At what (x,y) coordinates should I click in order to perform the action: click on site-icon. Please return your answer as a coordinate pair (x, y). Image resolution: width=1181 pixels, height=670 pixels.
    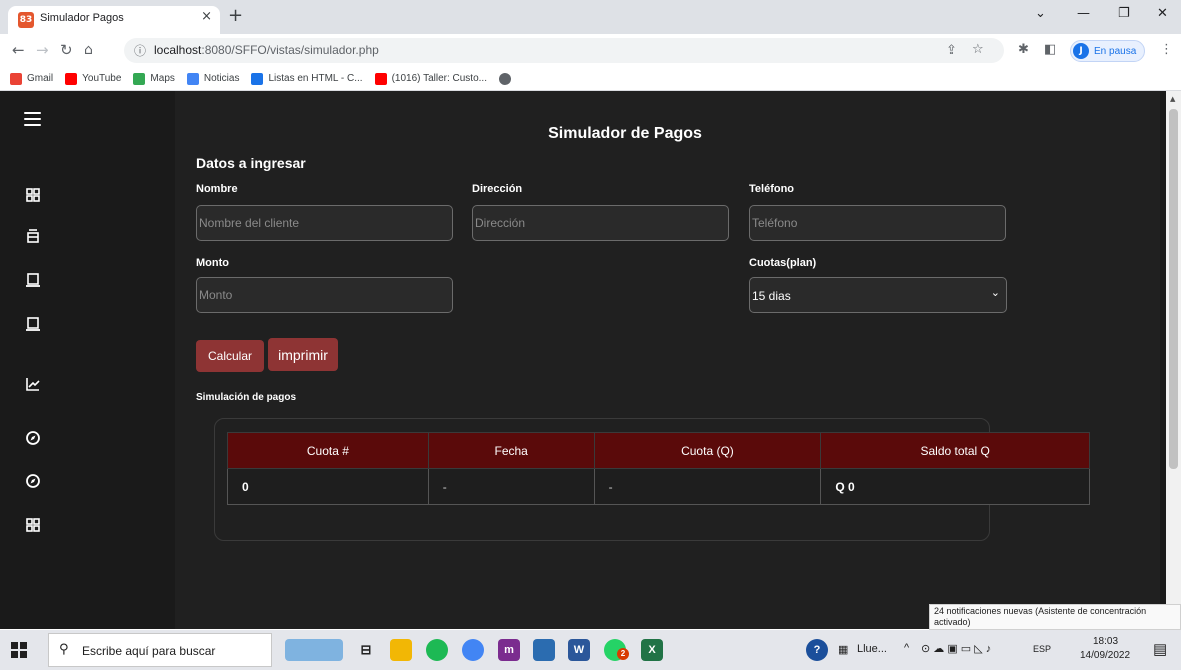
    Looking at the image, I should click on (257, 78).